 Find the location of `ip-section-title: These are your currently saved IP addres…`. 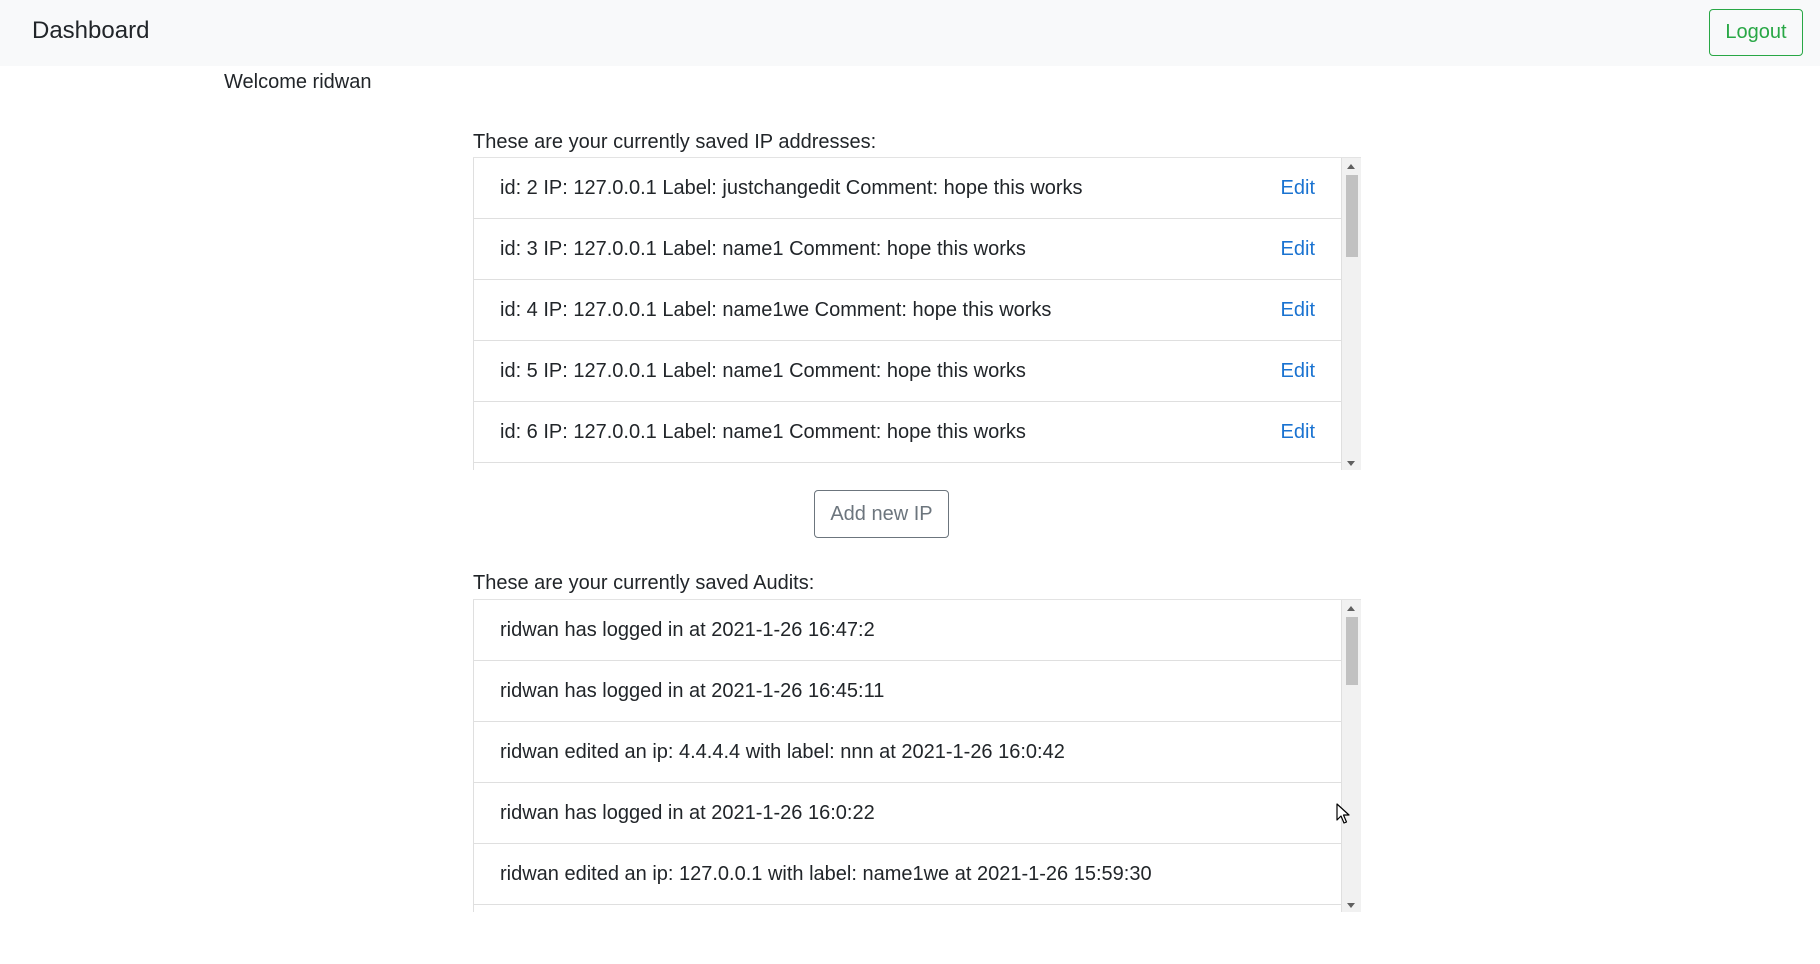

ip-section-title: These are your currently saved IP addres… is located at coordinates (675, 142).